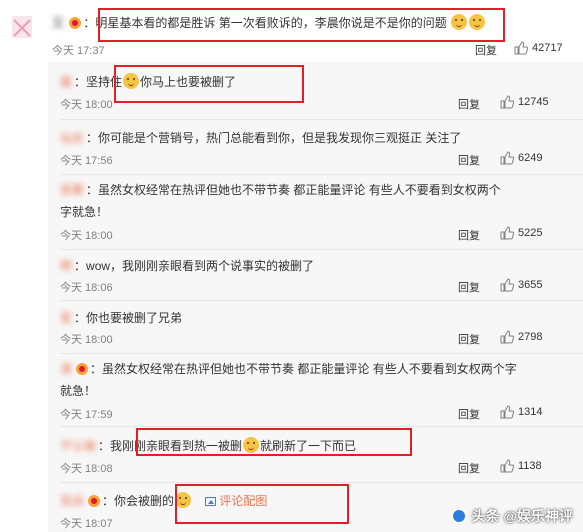 Image resolution: width=583 pixels, height=532 pixels. What do you see at coordinates (66, 81) in the screenshot?
I see `username: 霙` at bounding box center [66, 81].